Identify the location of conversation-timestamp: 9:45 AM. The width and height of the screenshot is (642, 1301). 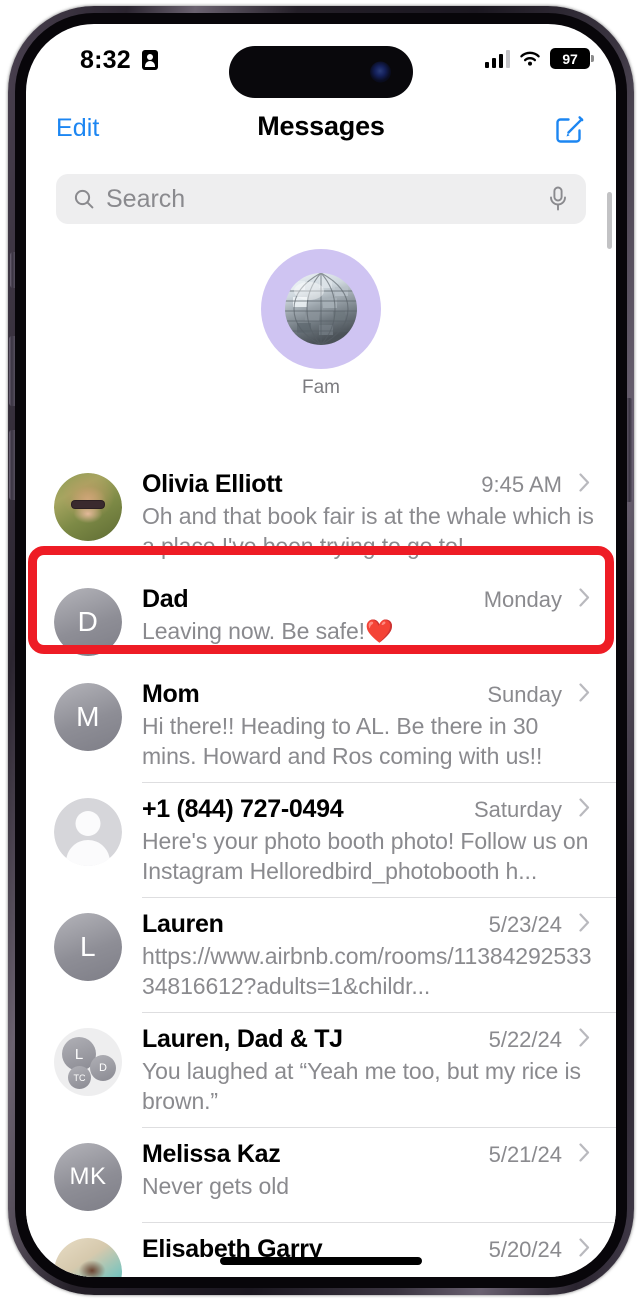
(521, 484).